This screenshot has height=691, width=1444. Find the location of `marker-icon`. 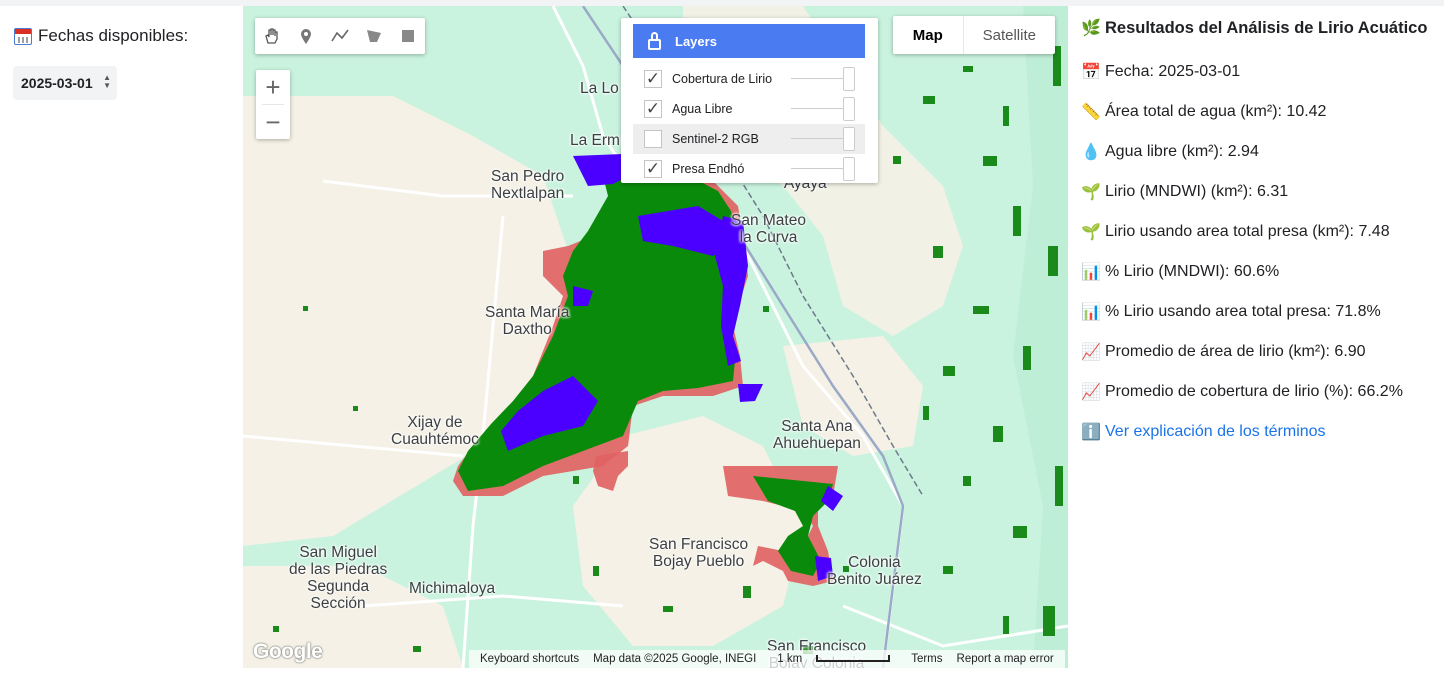

marker-icon is located at coordinates (306, 36).